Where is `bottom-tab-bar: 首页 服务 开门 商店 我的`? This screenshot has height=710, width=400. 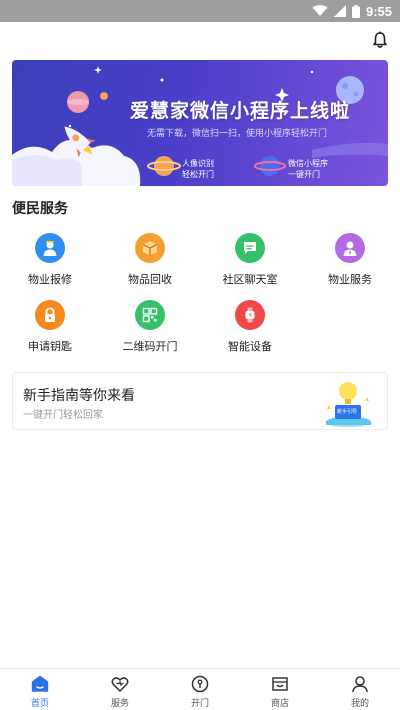 bottom-tab-bar: 首页 服务 开门 商店 我的 is located at coordinates (200, 689).